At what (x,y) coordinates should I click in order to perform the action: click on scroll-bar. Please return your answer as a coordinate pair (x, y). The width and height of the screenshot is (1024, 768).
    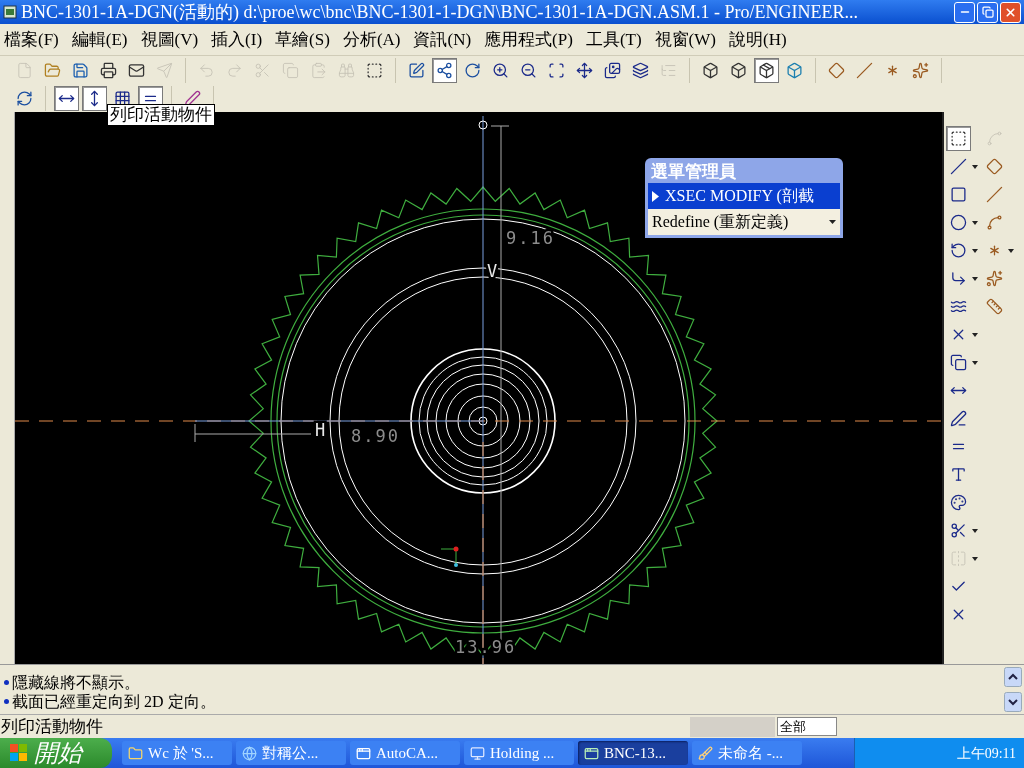
    Looking at the image, I should click on (1014, 689).